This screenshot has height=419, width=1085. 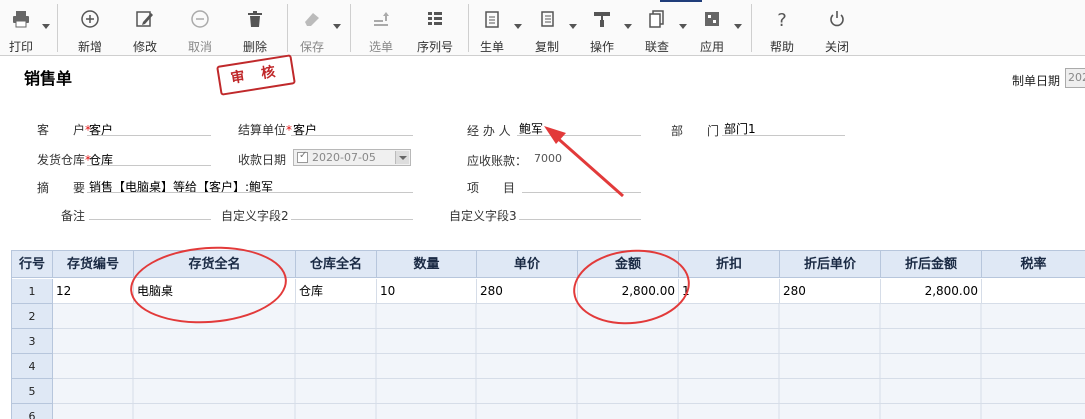 What do you see at coordinates (657, 28) in the screenshot?
I see `query-button: 联查` at bounding box center [657, 28].